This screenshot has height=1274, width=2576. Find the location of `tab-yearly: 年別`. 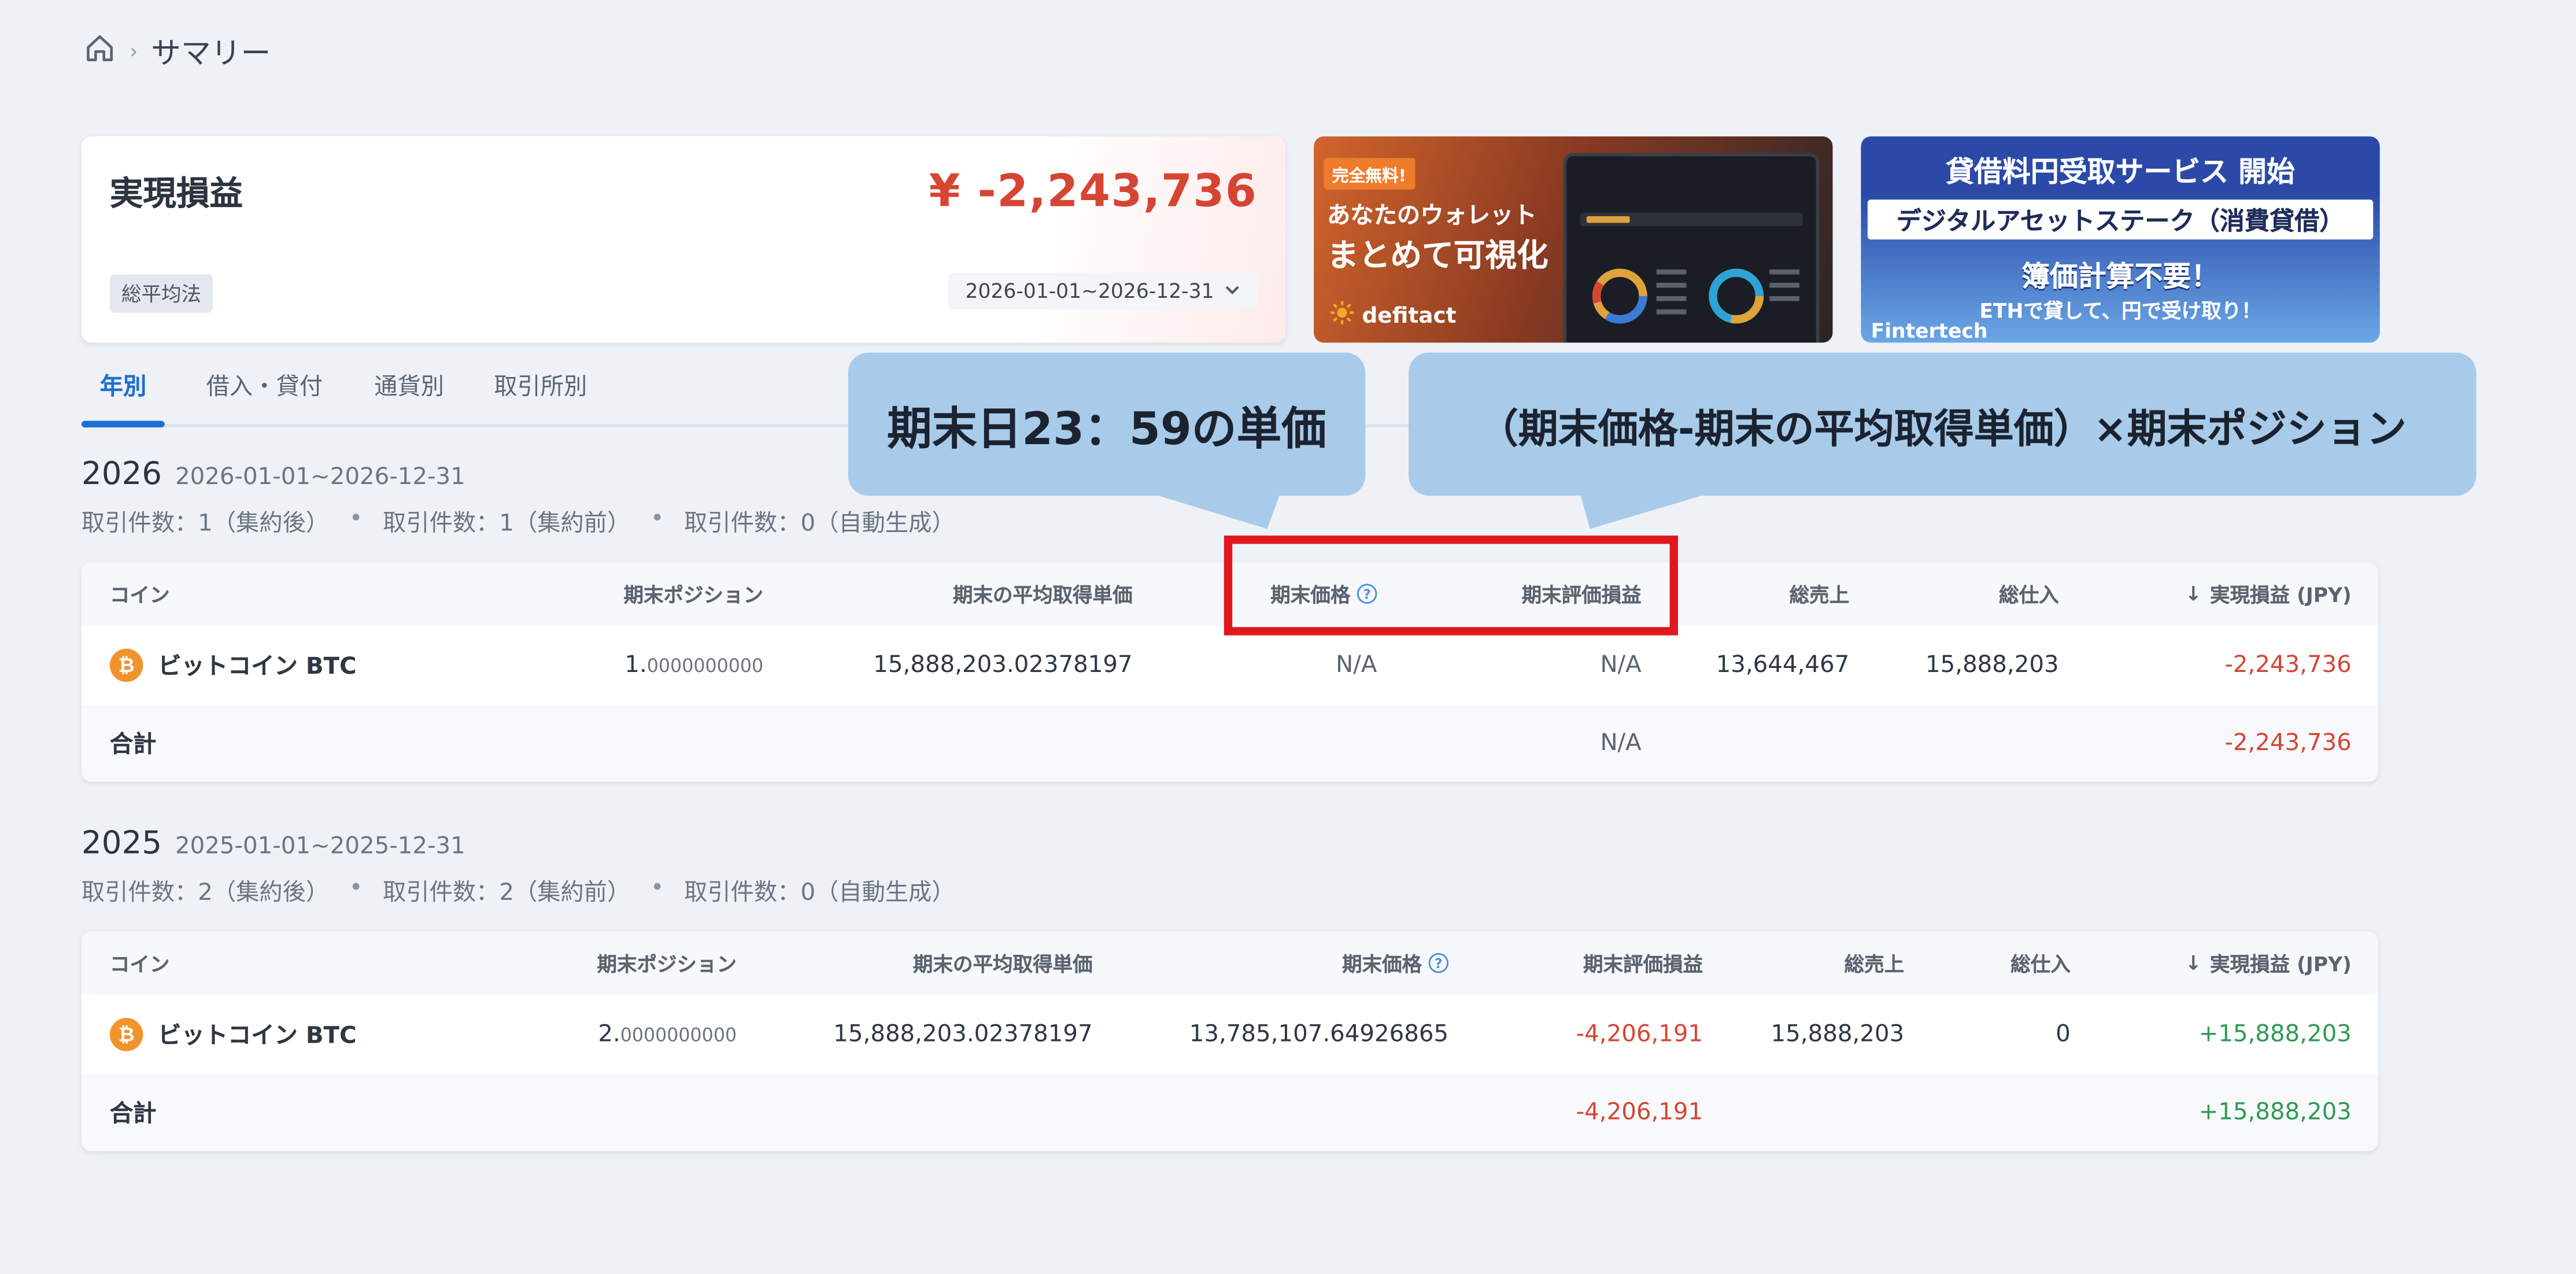

tab-yearly: 年別 is located at coordinates (123, 385).